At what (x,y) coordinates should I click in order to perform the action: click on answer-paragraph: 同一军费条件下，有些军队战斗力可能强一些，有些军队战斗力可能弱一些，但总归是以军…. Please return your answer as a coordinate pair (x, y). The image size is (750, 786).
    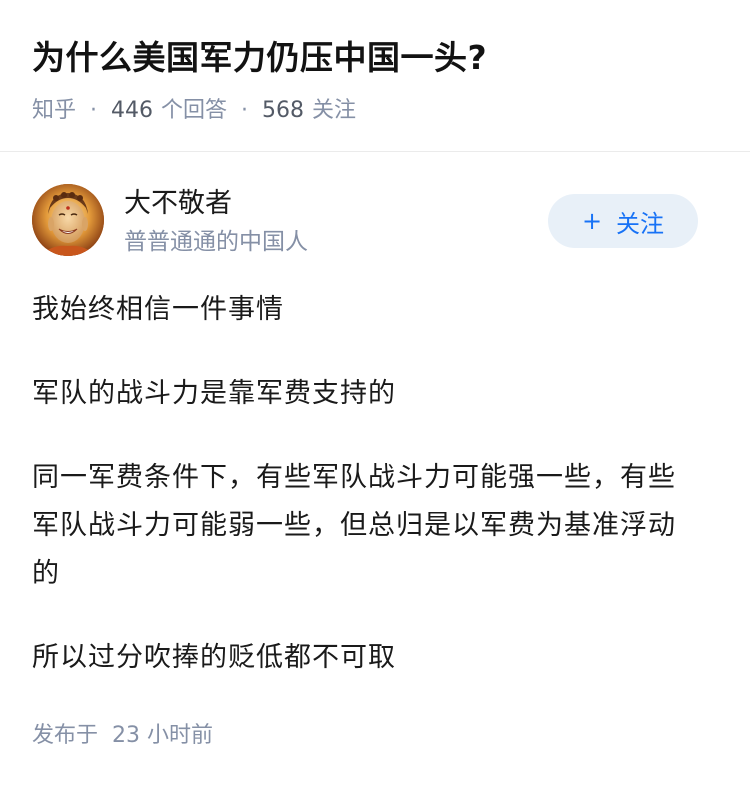
    Looking at the image, I should click on (354, 525).